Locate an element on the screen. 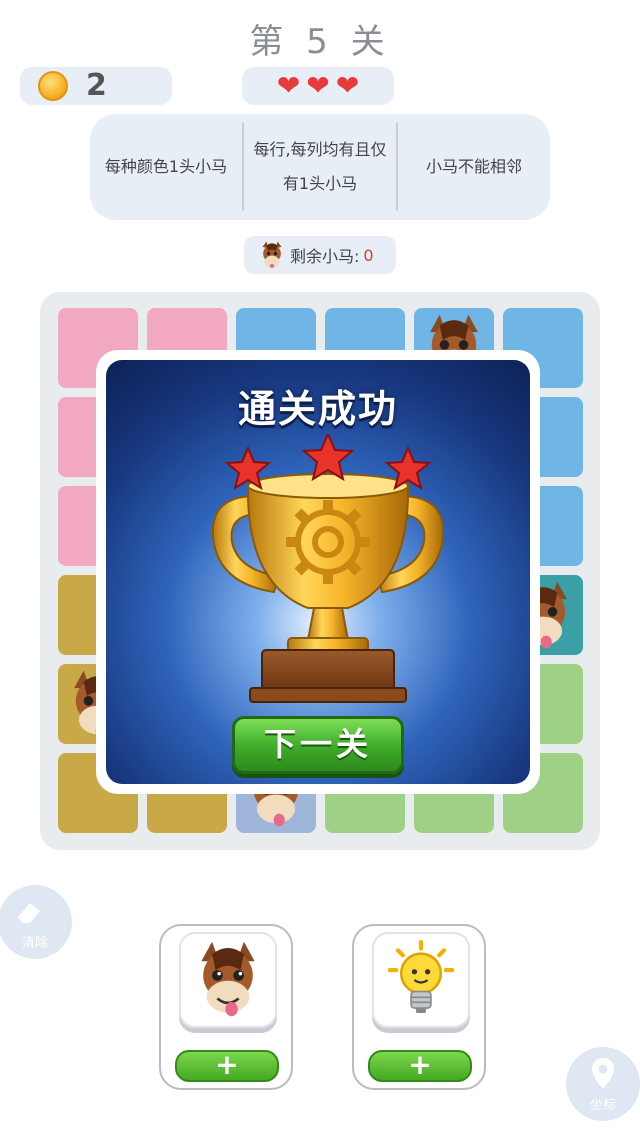 The height and width of the screenshot is (1144, 640). coordinate-button: 坐标 is located at coordinates (603, 1084).